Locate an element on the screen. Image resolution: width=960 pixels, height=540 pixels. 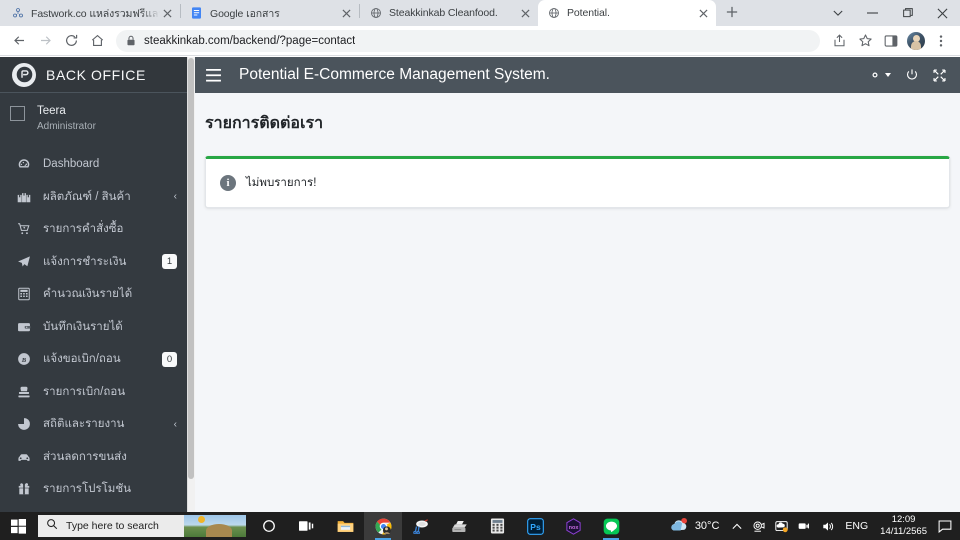
reload-icon is located at coordinates (71, 41).